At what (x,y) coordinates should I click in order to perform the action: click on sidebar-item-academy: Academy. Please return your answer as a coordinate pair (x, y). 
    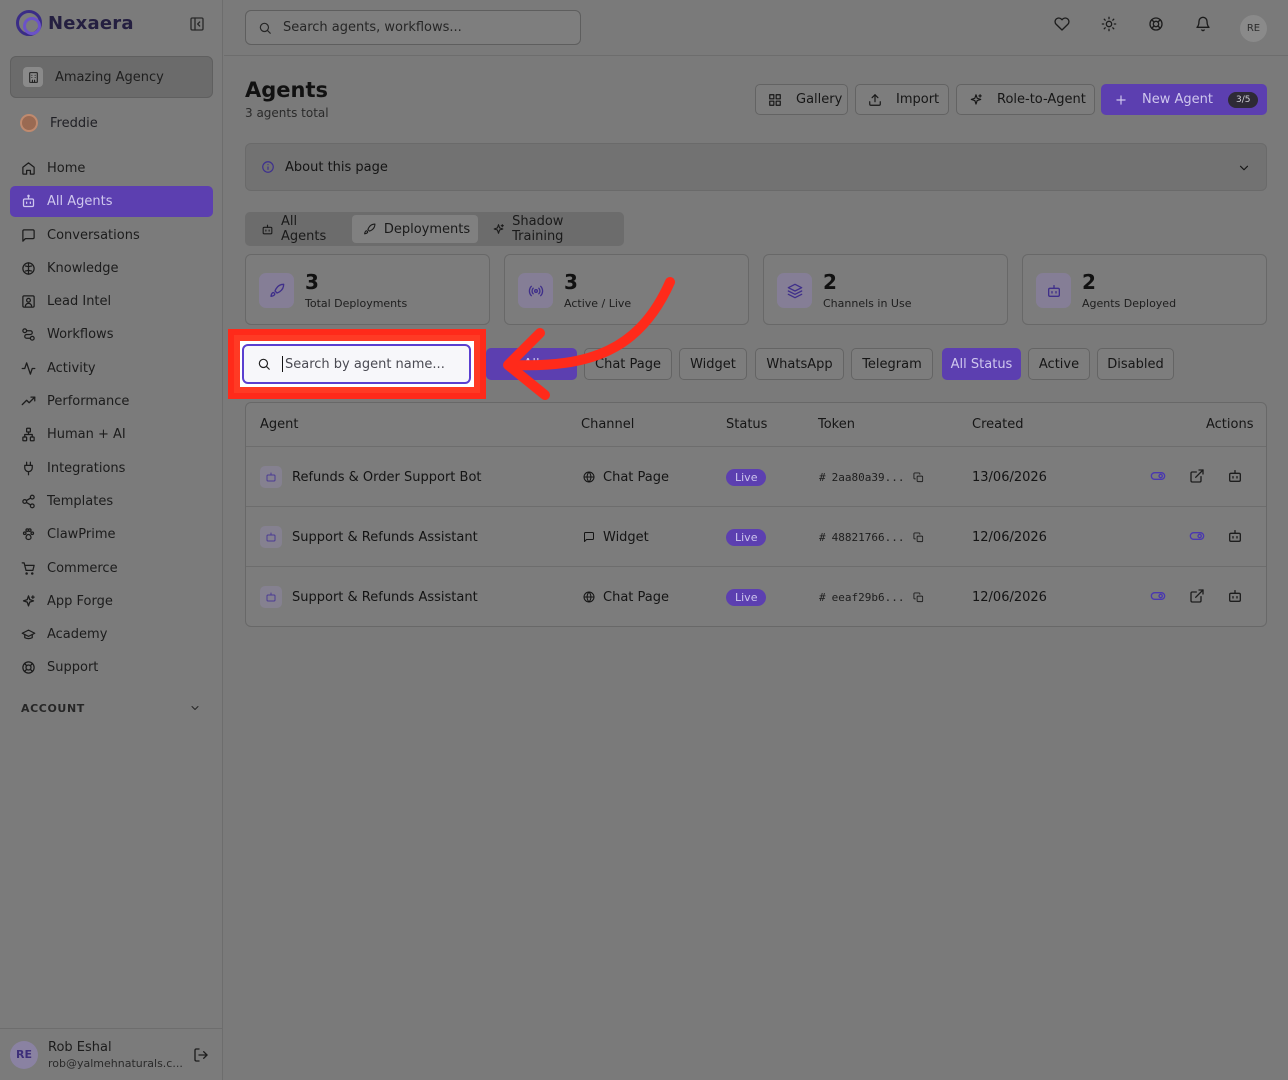
    Looking at the image, I should click on (111, 634).